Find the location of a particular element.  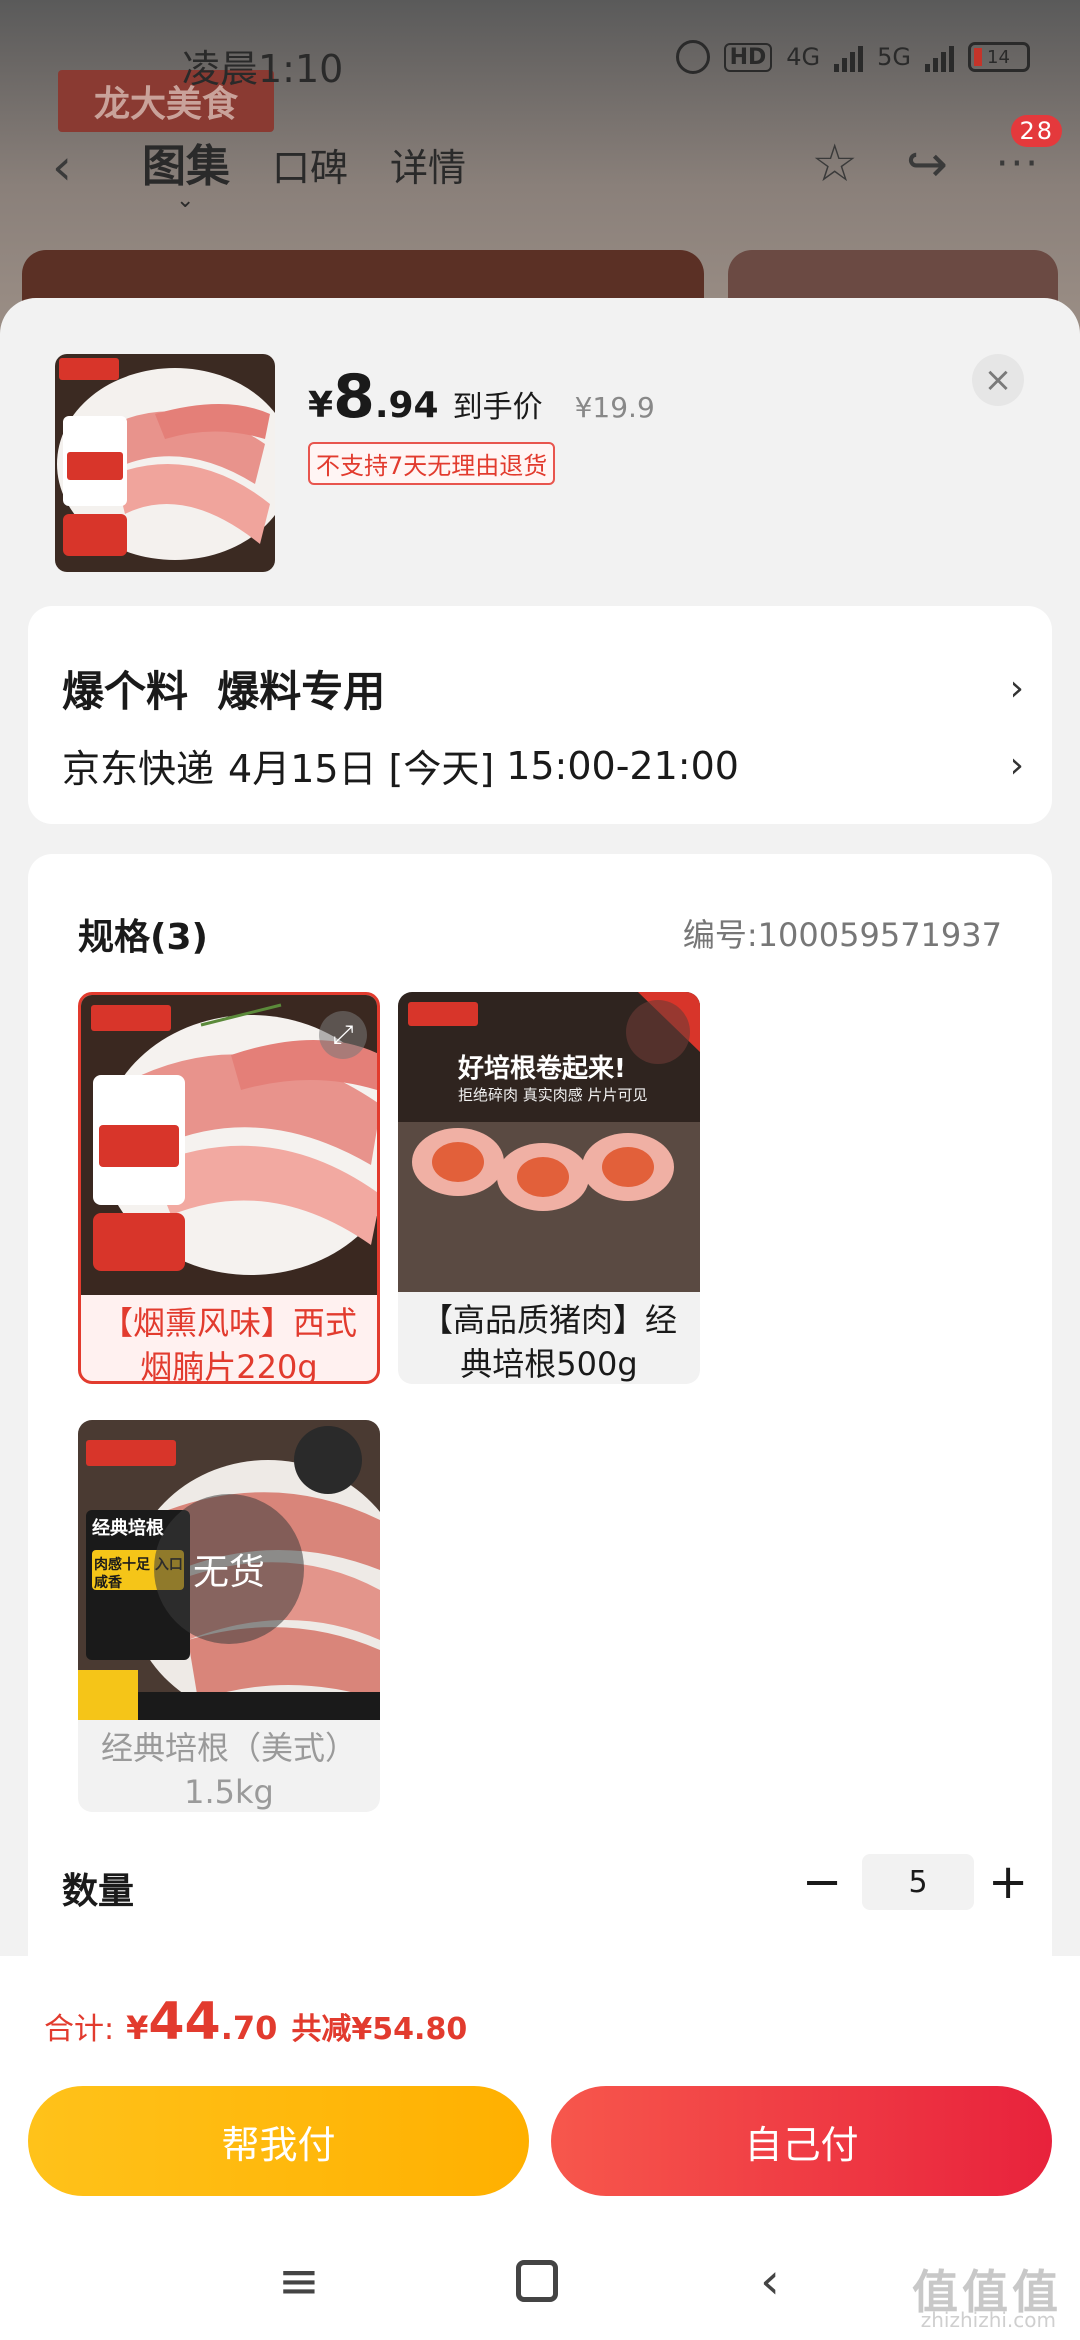

expand-icon: ⤢ is located at coordinates (343, 1035).